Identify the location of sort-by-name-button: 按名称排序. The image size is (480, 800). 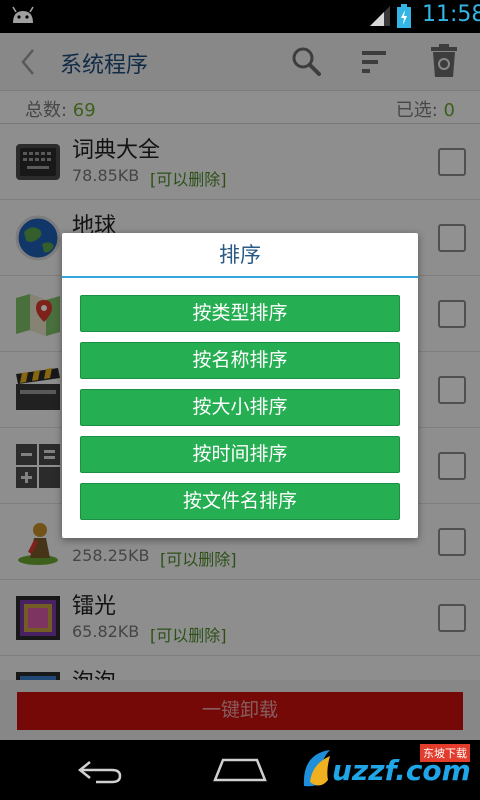
(240, 360).